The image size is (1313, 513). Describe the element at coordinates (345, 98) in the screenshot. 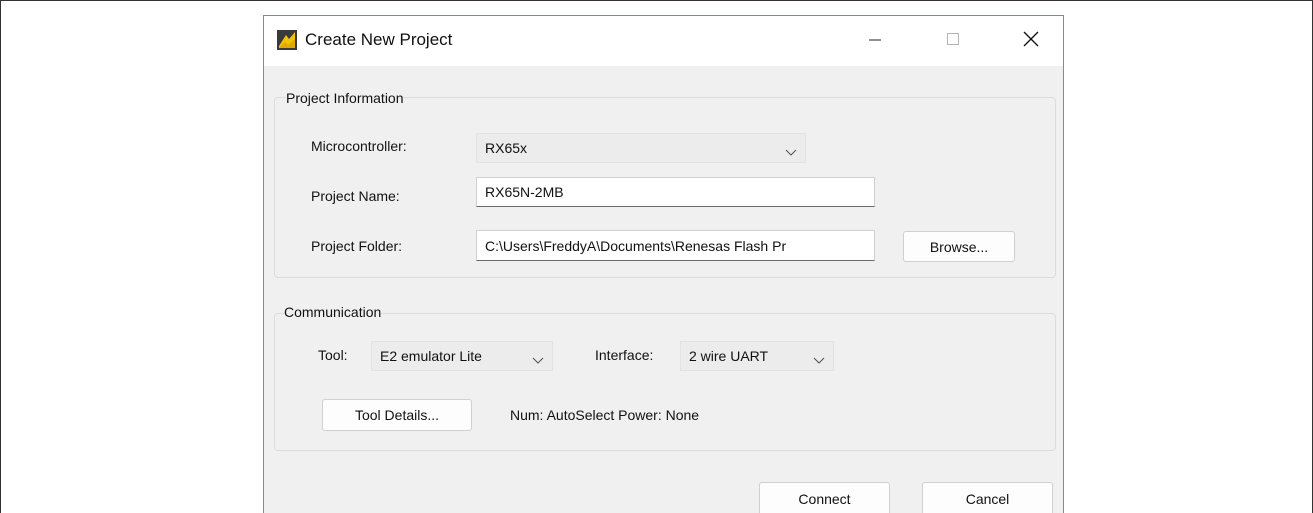

I see `project-information-label: Project Information` at that location.